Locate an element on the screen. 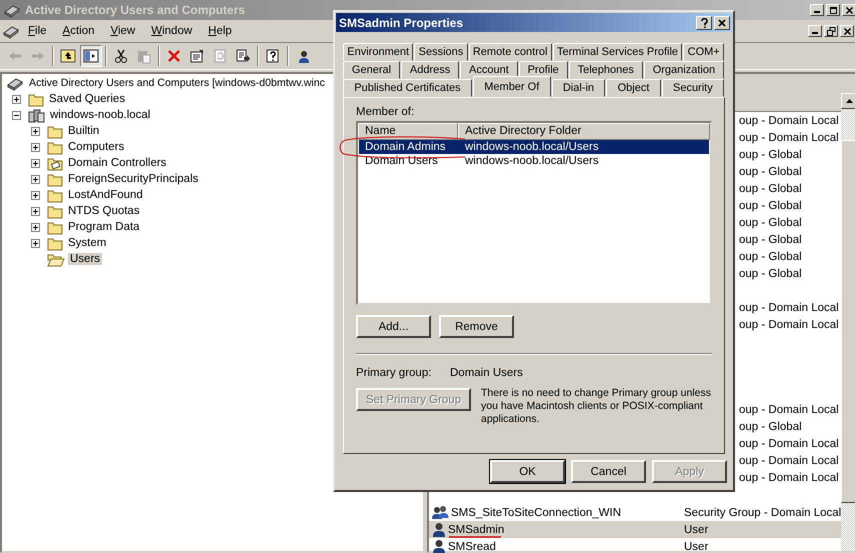 This screenshot has height=553, width=855. menu-item: View is located at coordinates (123, 31).